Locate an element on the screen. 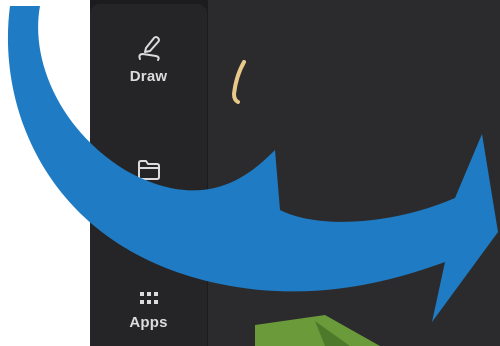  sidebar-item-label: Draw is located at coordinates (148, 76).